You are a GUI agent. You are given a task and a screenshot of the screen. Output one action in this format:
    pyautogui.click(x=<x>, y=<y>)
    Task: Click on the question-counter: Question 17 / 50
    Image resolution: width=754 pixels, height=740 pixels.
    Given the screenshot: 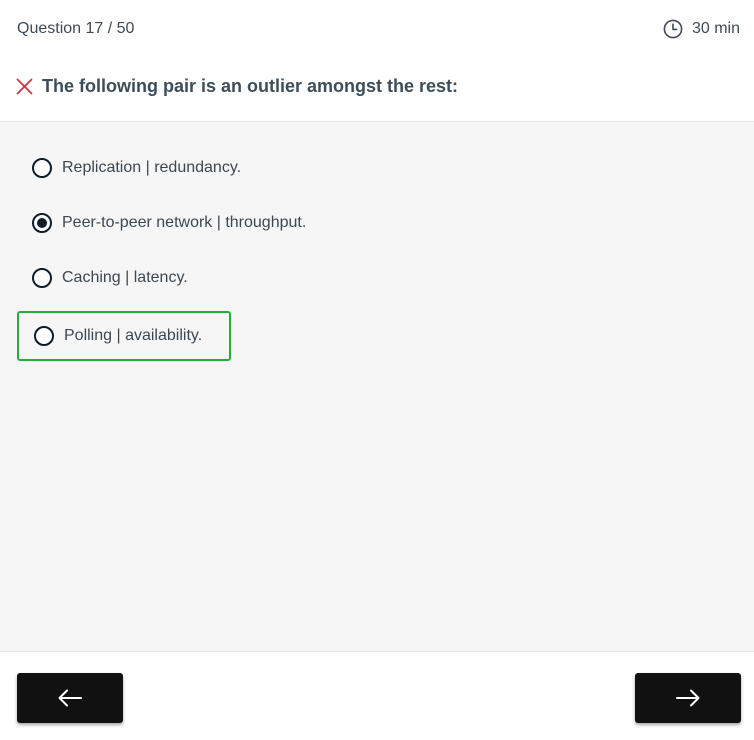 What is the action you would take?
    pyautogui.click(x=76, y=28)
    